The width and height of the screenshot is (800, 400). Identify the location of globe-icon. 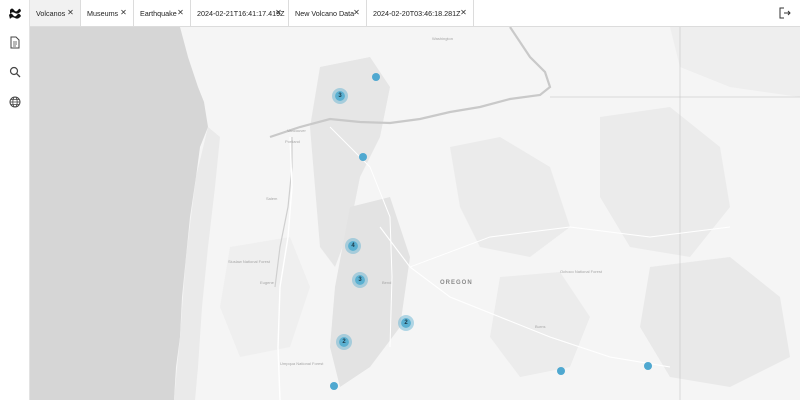
(15, 102).